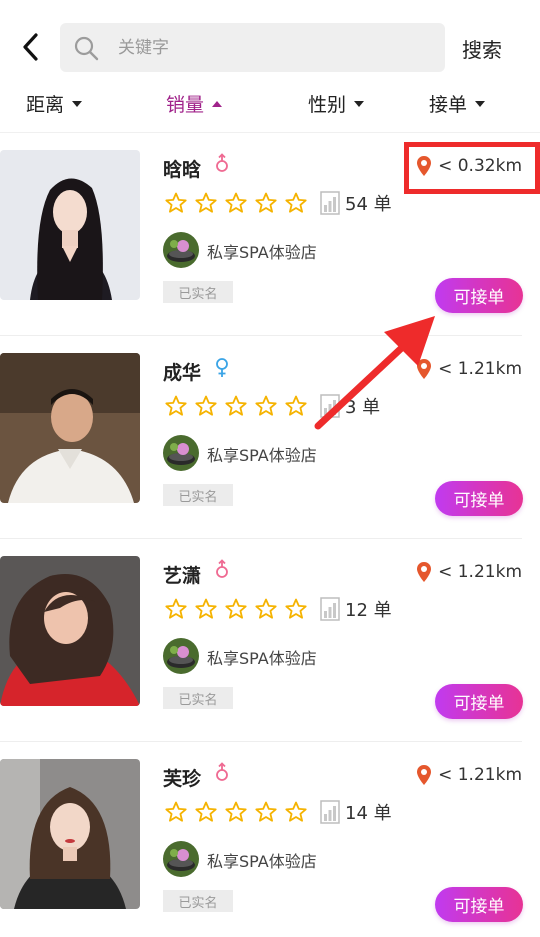 This screenshot has height=937, width=540. Describe the element at coordinates (185, 105) in the screenshot. I see `filter-label: 销量` at that location.